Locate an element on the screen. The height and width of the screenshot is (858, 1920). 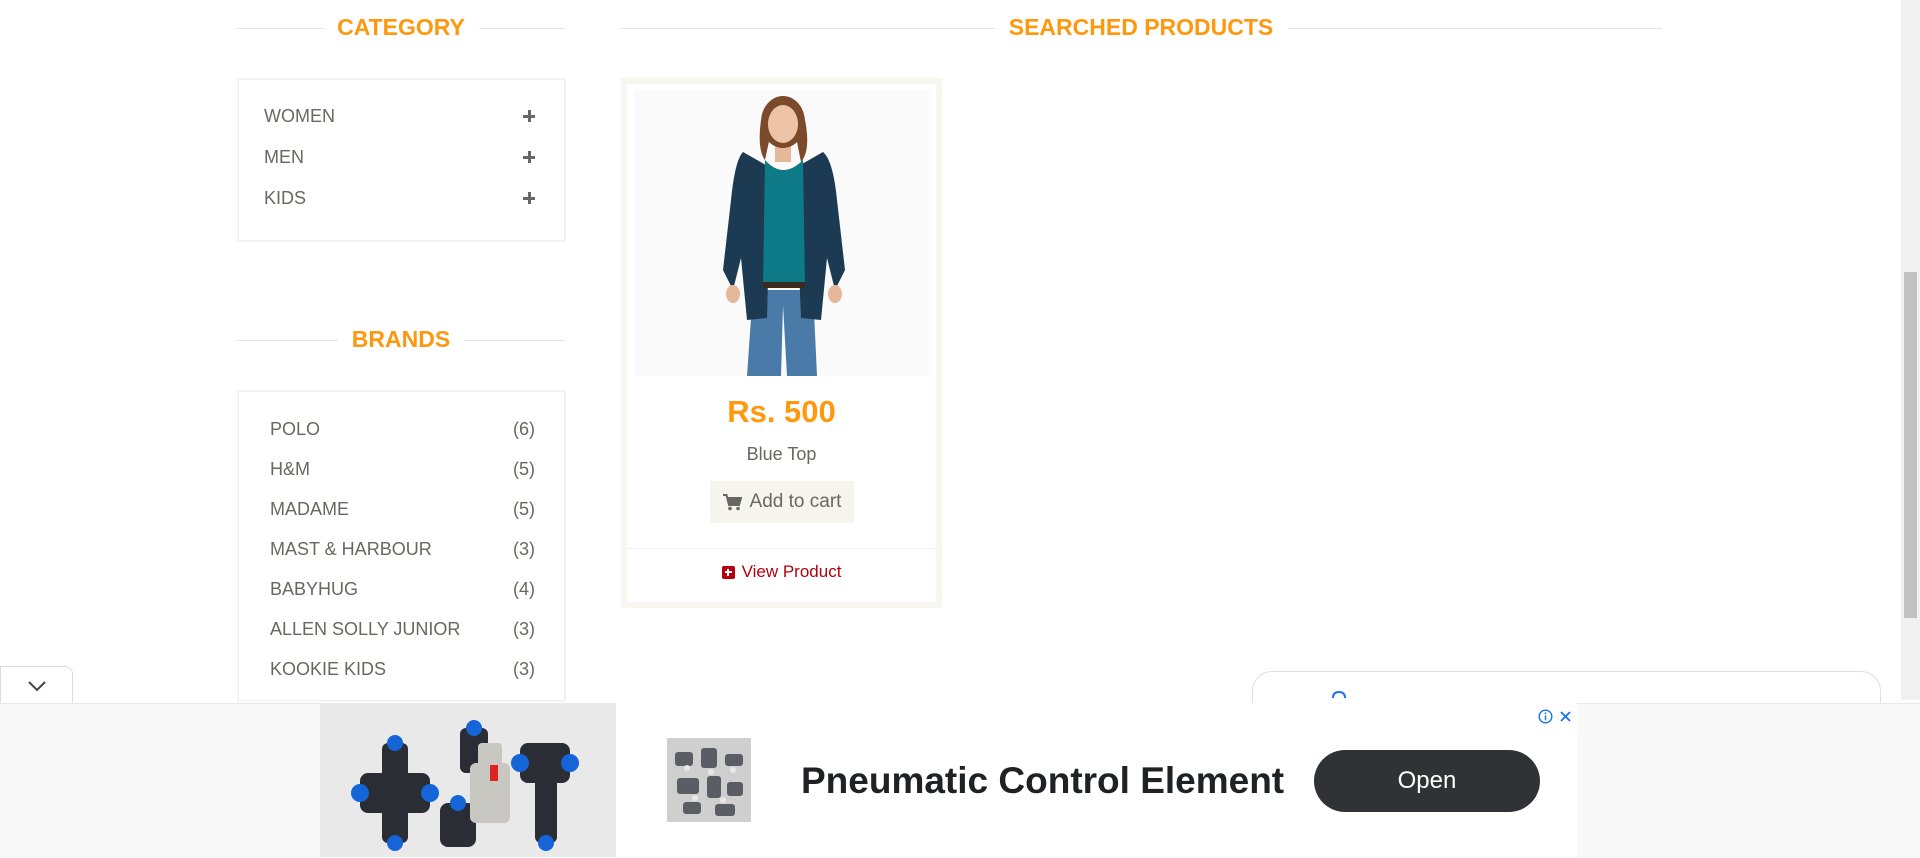
ad-title: Pneumatic Control Element is located at coordinates (1042, 781).